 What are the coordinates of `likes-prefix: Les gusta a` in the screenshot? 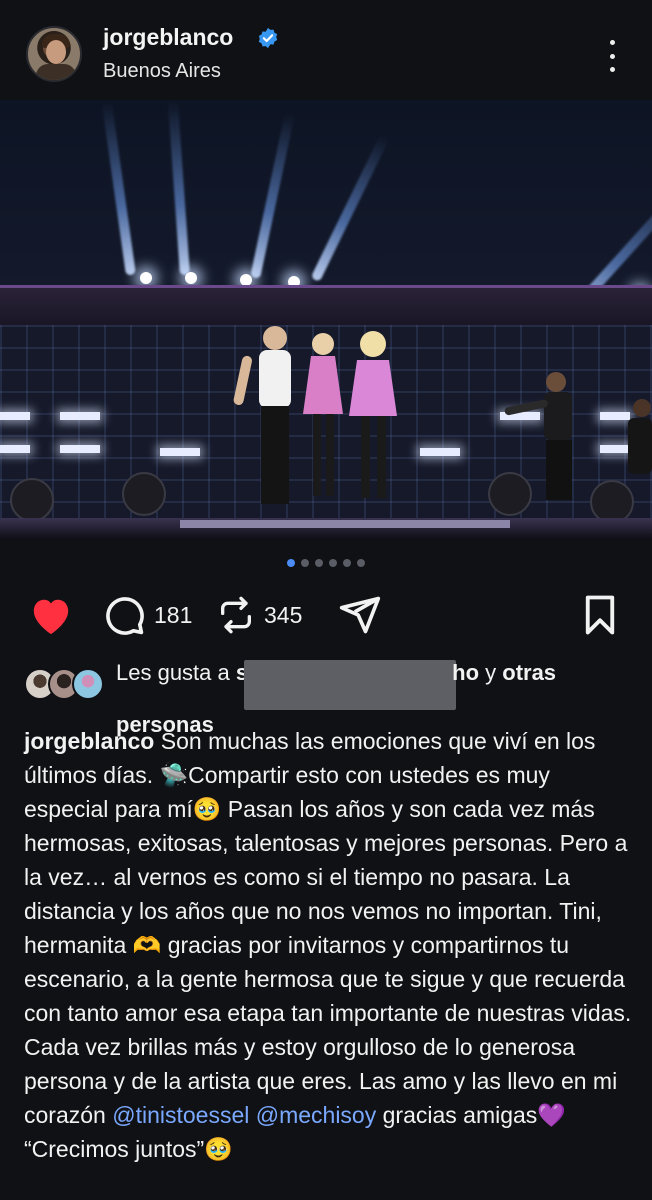 It's located at (176, 672).